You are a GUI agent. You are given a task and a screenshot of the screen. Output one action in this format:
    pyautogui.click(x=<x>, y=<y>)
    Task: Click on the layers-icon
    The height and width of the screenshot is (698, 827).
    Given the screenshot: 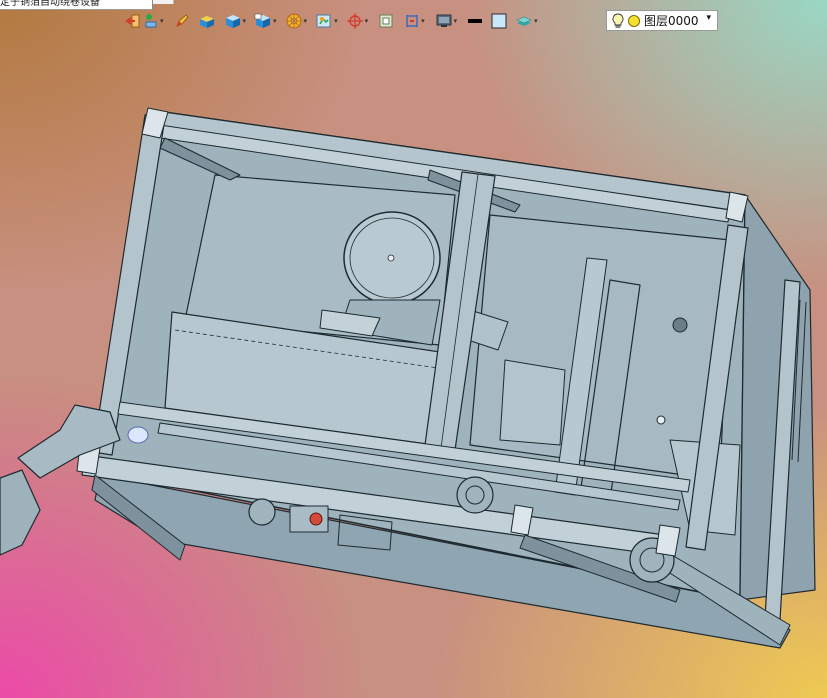 What is the action you would take?
    pyautogui.click(x=524, y=21)
    